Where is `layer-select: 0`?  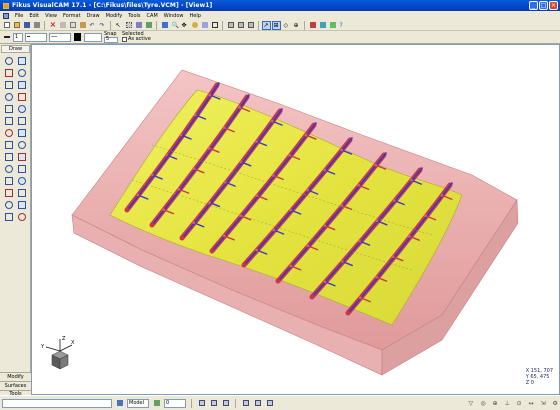
layer-select: 0 is located at coordinates (175, 403).